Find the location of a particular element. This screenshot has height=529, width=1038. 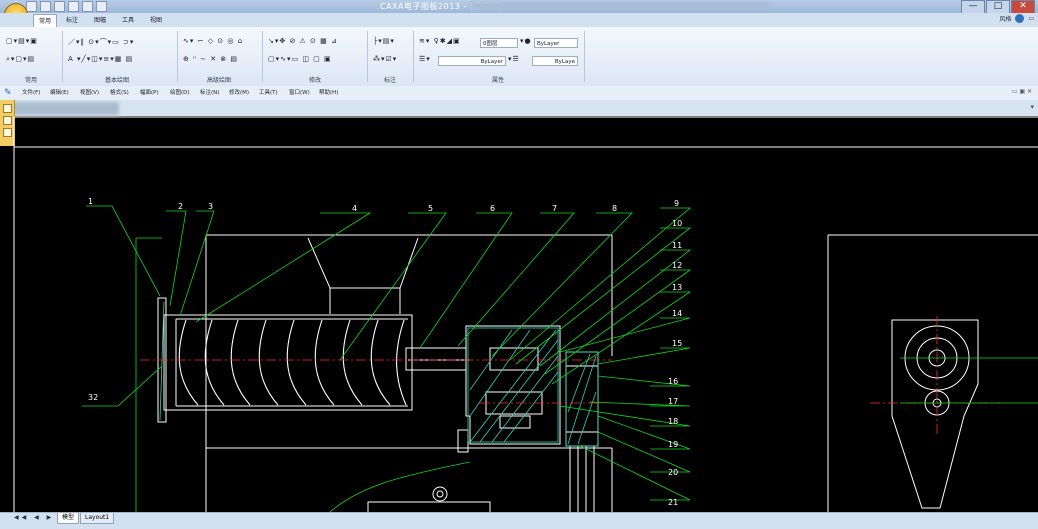

common-tools-row1: ▢▾▤▾▣ is located at coordinates (22, 41).